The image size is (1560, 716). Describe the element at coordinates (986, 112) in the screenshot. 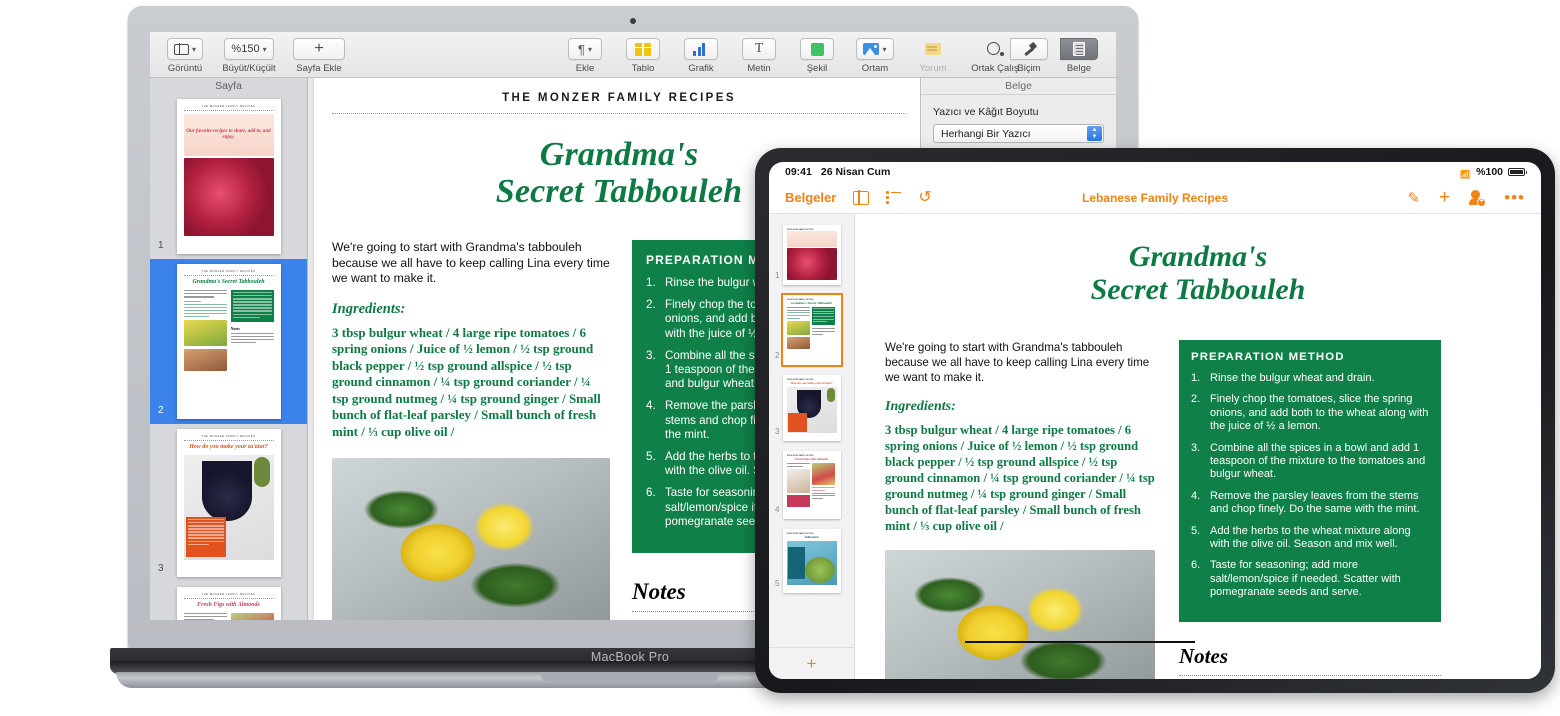

I see `printer-label: Yazıcı ve Kâğıt Boyutu` at that location.